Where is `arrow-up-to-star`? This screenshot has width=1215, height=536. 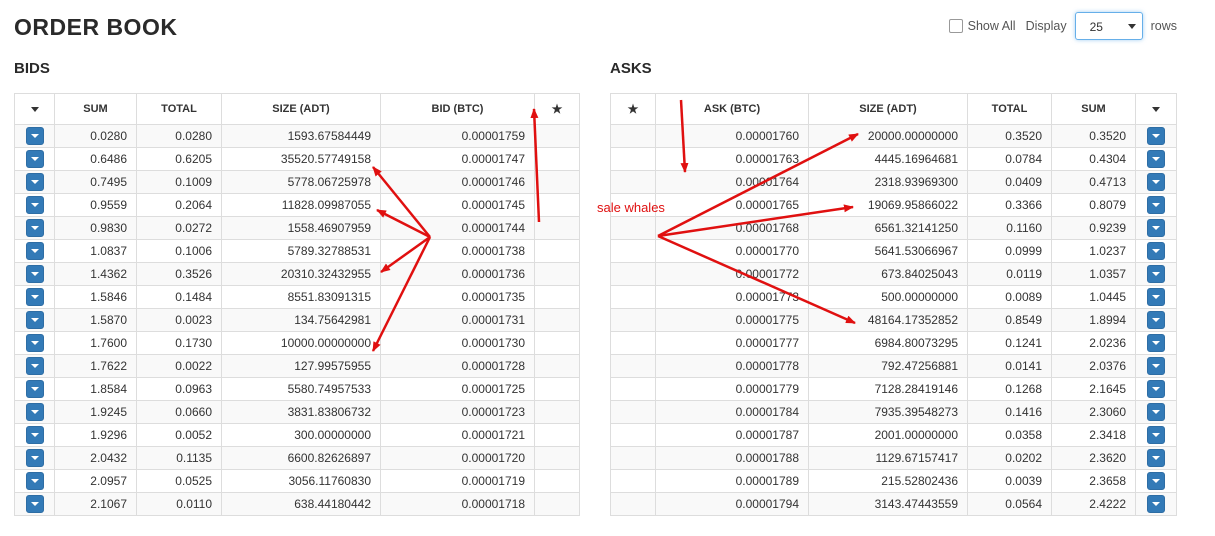
arrow-up-to-star is located at coordinates (535, 165).